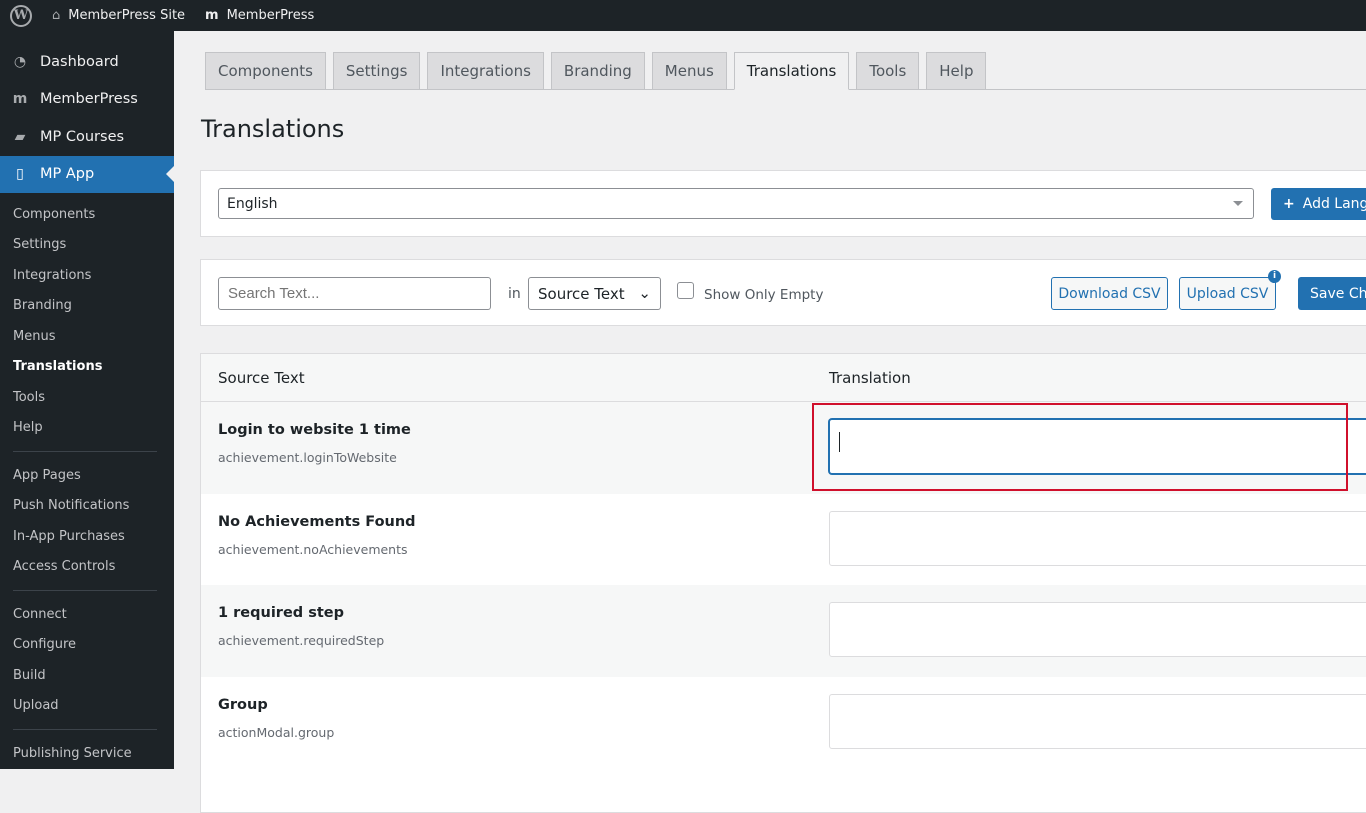  I want to click on save-changes-button: Save Changes, so click(1332, 293).